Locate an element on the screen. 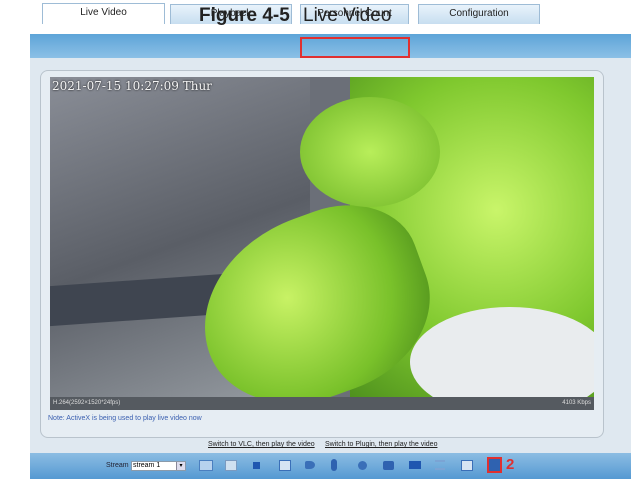 This screenshot has height=490, width=631. fullscreen-icon is located at coordinates (231, 465).